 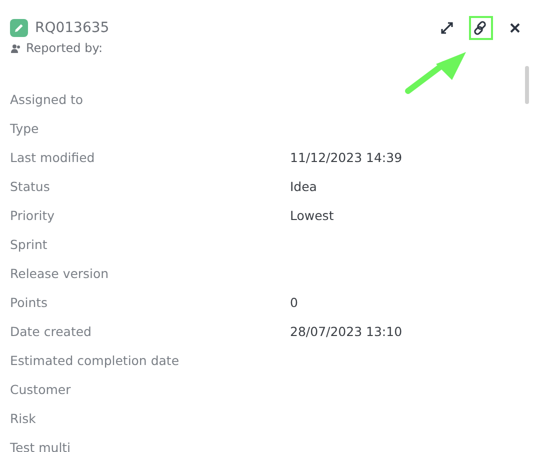 What do you see at coordinates (29, 244) in the screenshot?
I see `field-label: Sprint` at bounding box center [29, 244].